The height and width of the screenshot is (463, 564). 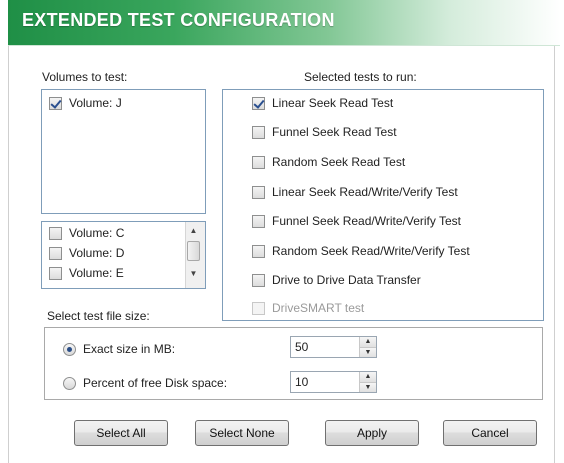 What do you see at coordinates (193, 251) in the screenshot?
I see `scroll-thumb` at bounding box center [193, 251].